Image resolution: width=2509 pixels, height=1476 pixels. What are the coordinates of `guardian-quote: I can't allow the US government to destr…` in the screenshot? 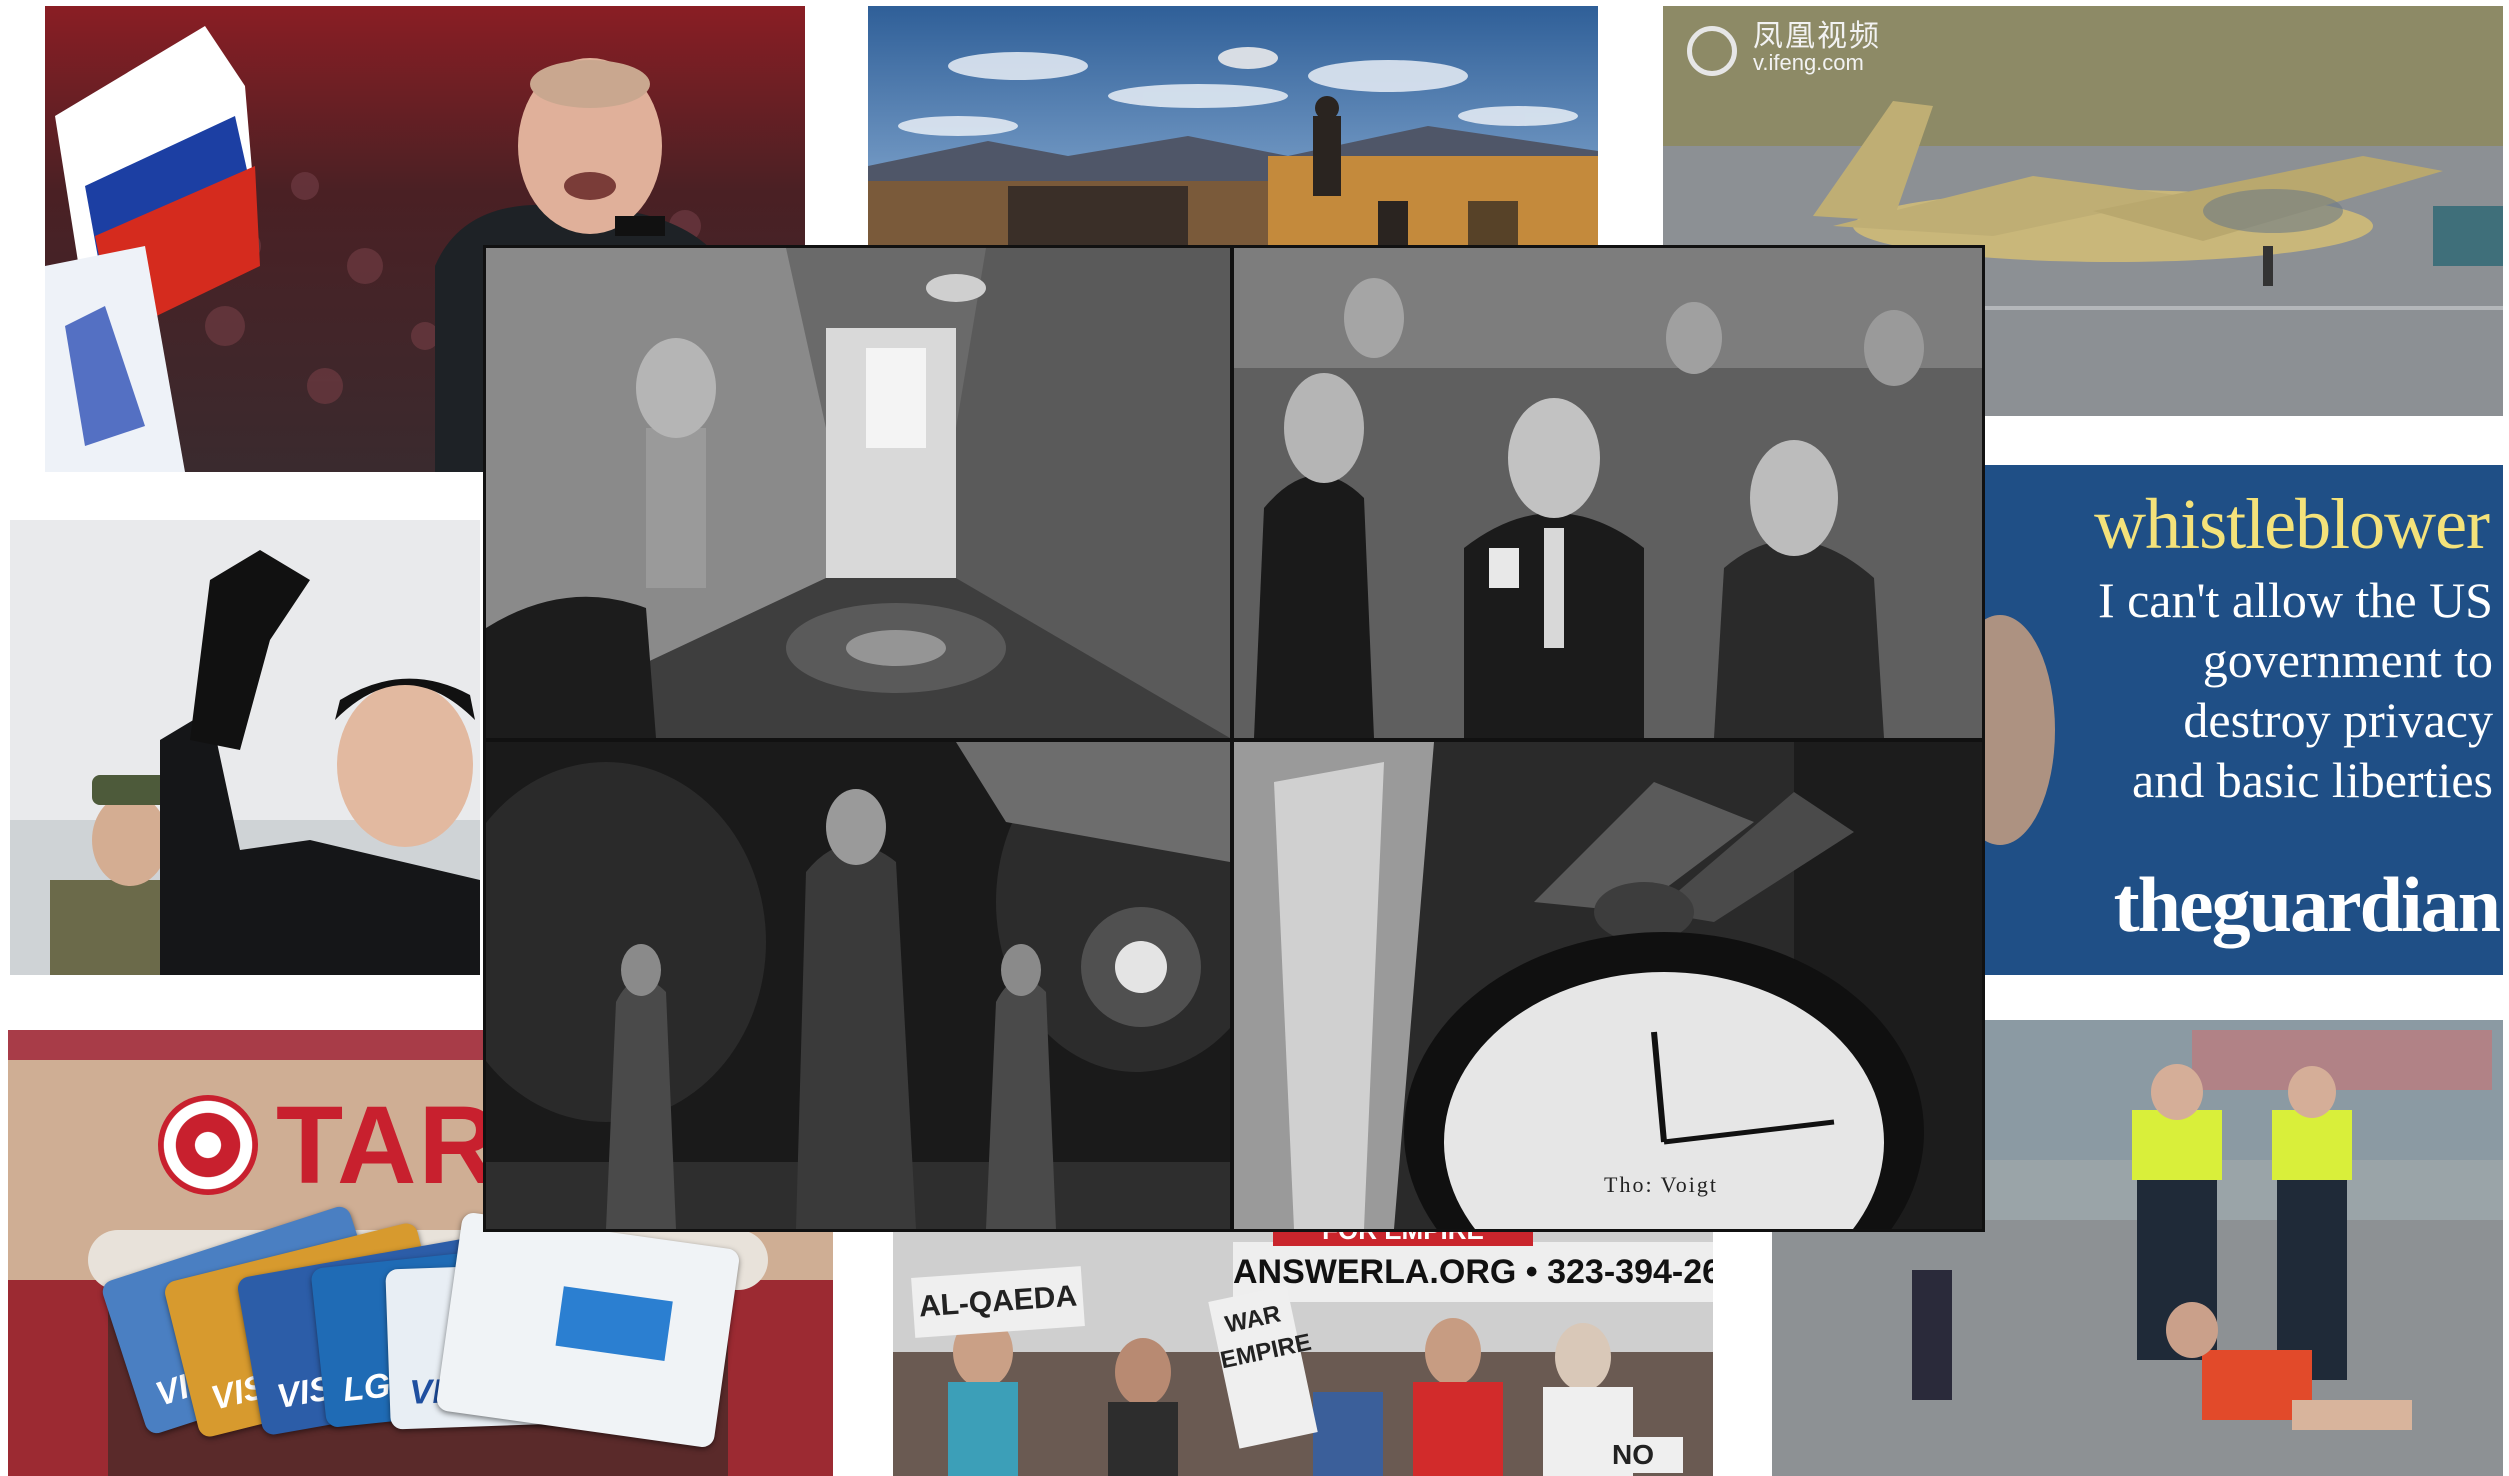 It's located at (2295, 690).